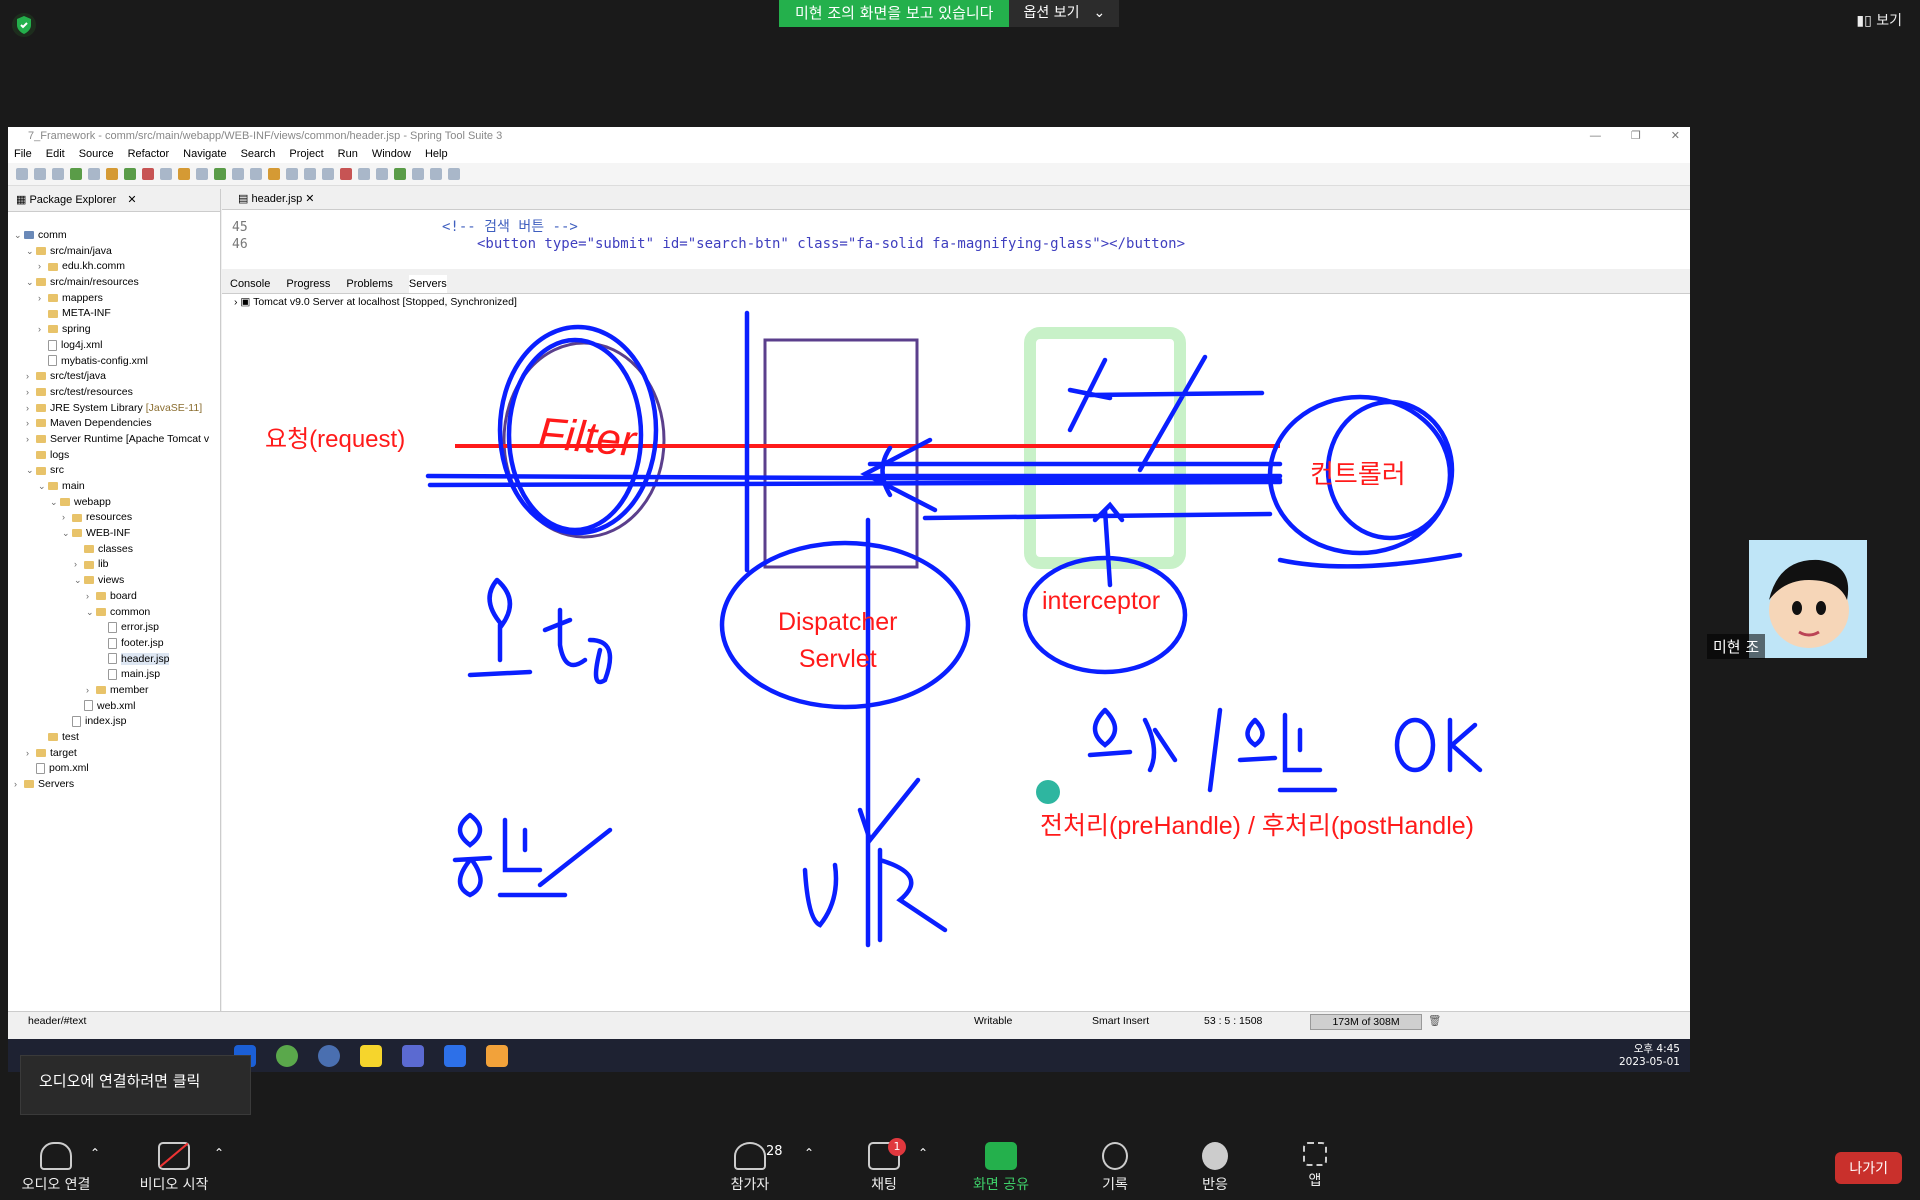  I want to click on participant-name: 미현 조, so click(1736, 646).